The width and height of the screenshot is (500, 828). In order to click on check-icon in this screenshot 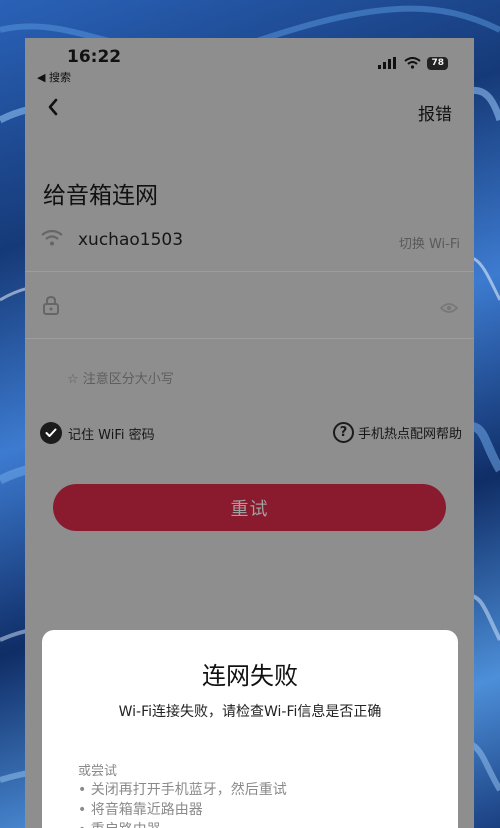, I will do `click(51, 433)`.